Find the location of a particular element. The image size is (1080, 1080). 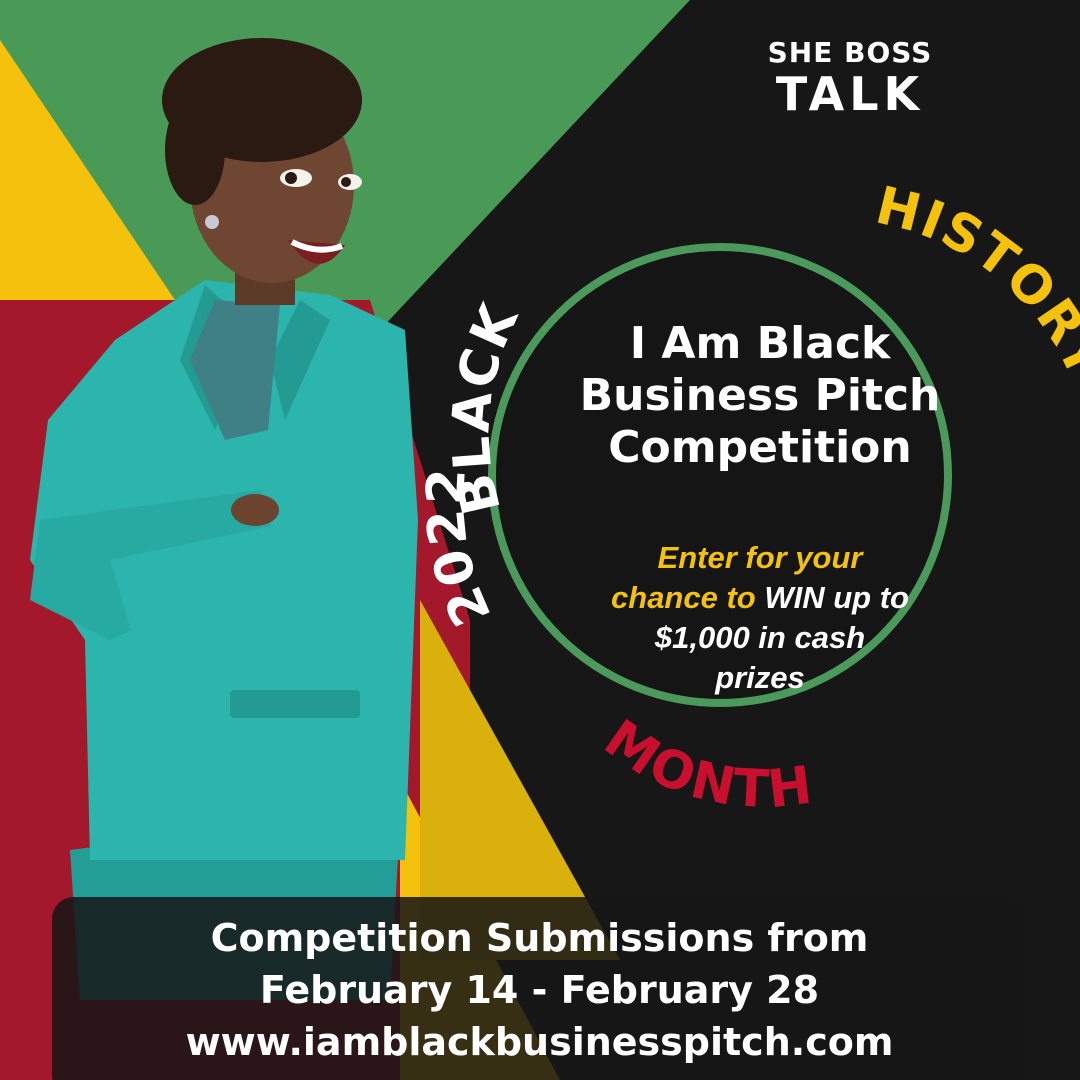

promo-part-2: chance to is located at coordinates (683, 597).